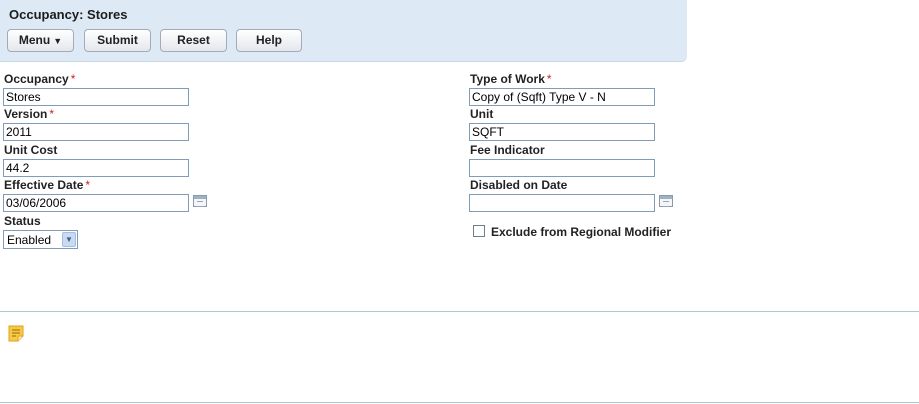 The image size is (919, 404). What do you see at coordinates (519, 185) in the screenshot?
I see `disabled-on-date-label: Disabled on Date` at bounding box center [519, 185].